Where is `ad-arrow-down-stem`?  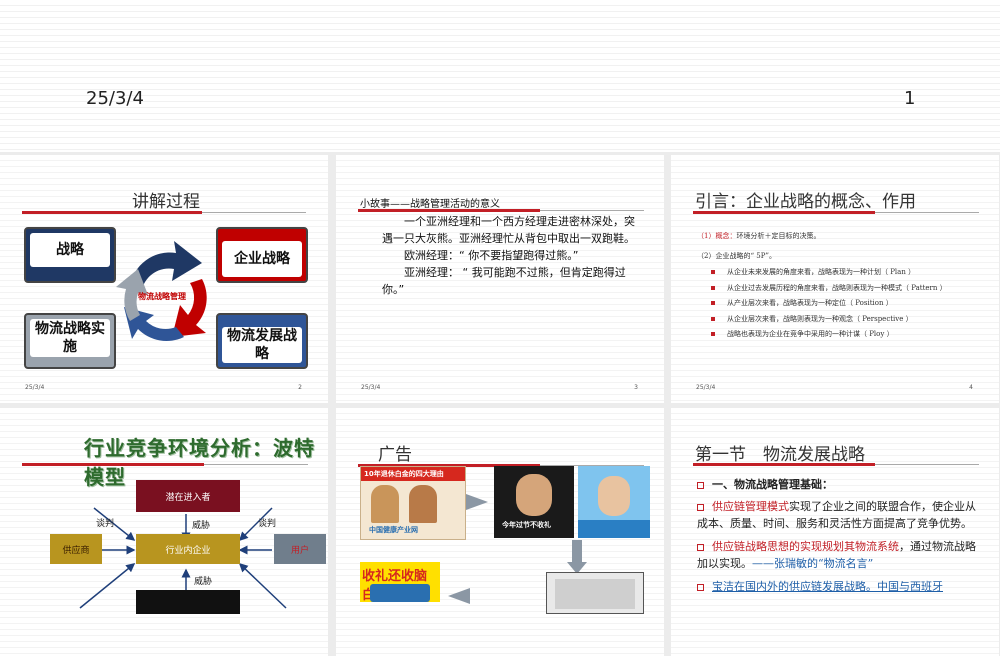 ad-arrow-down-stem is located at coordinates (577, 551).